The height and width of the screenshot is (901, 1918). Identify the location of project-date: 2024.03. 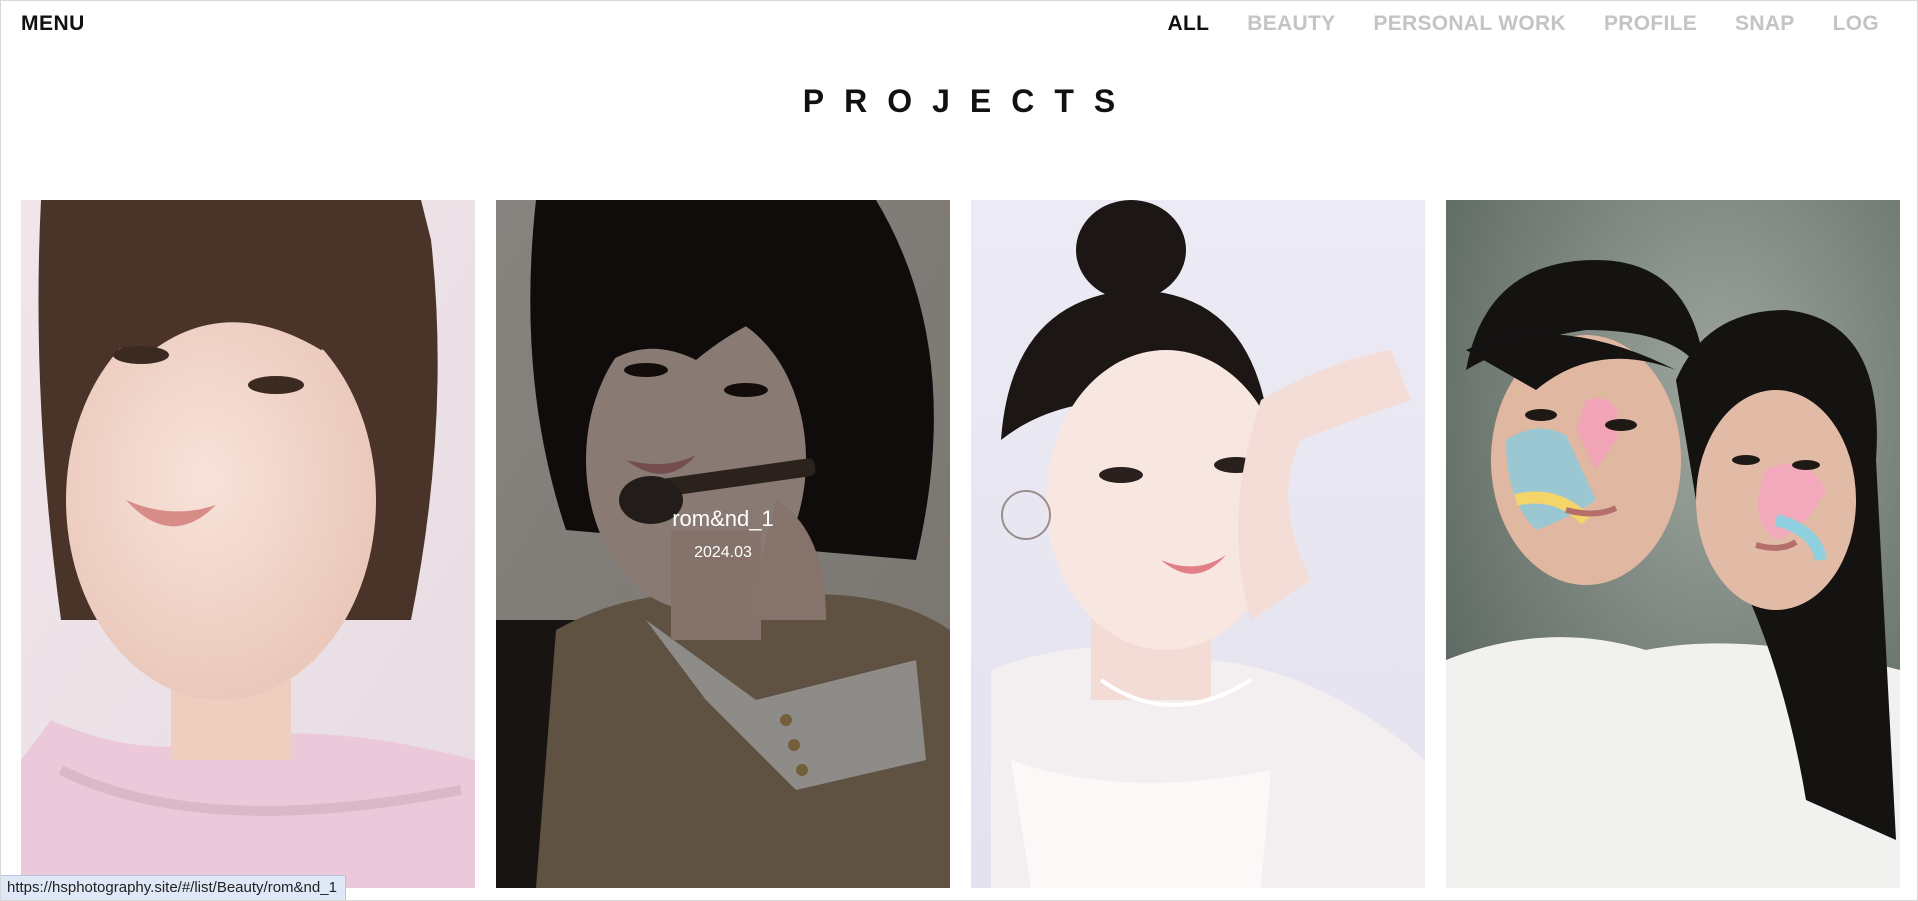
(723, 552).